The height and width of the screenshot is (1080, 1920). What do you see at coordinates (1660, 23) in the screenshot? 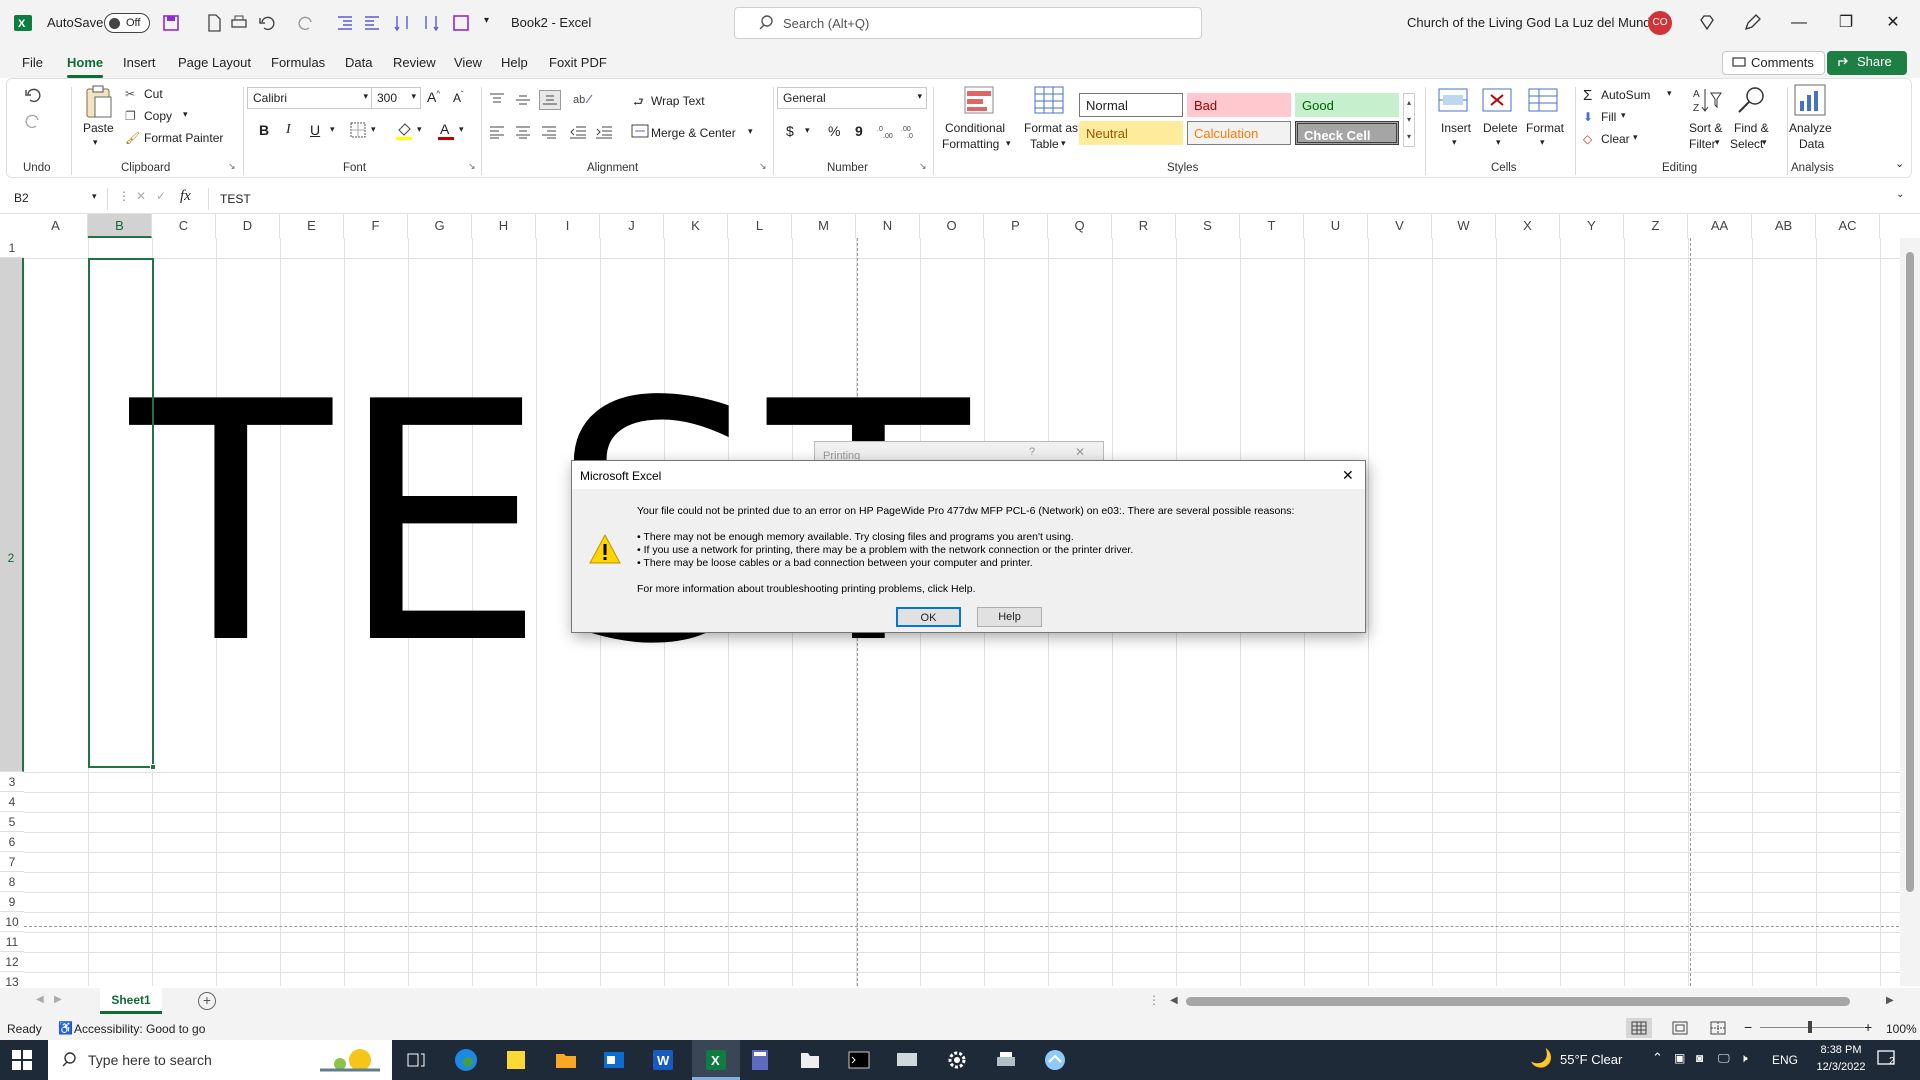
I see `avatar: CO` at bounding box center [1660, 23].